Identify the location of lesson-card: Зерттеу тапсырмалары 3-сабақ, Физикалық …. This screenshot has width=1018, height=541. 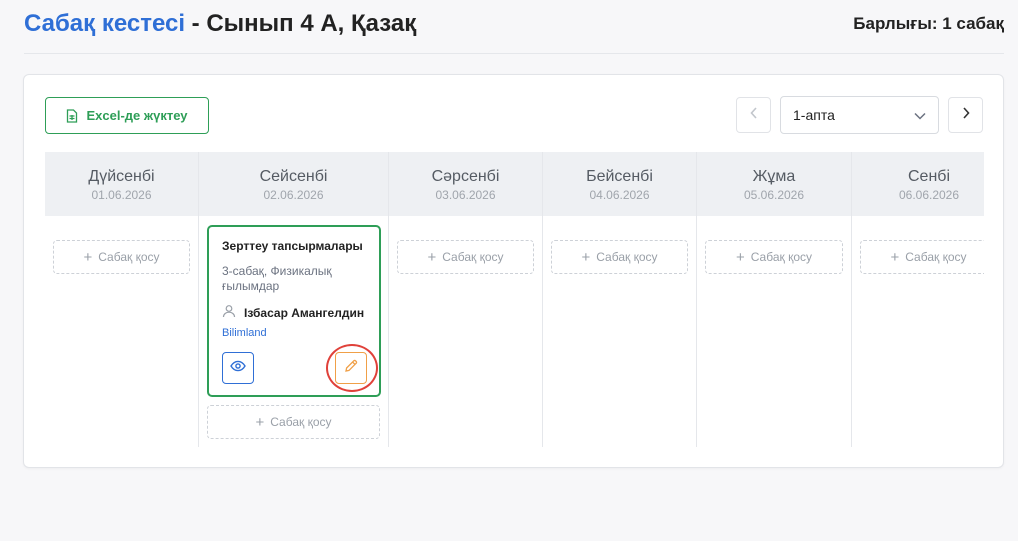
(294, 311).